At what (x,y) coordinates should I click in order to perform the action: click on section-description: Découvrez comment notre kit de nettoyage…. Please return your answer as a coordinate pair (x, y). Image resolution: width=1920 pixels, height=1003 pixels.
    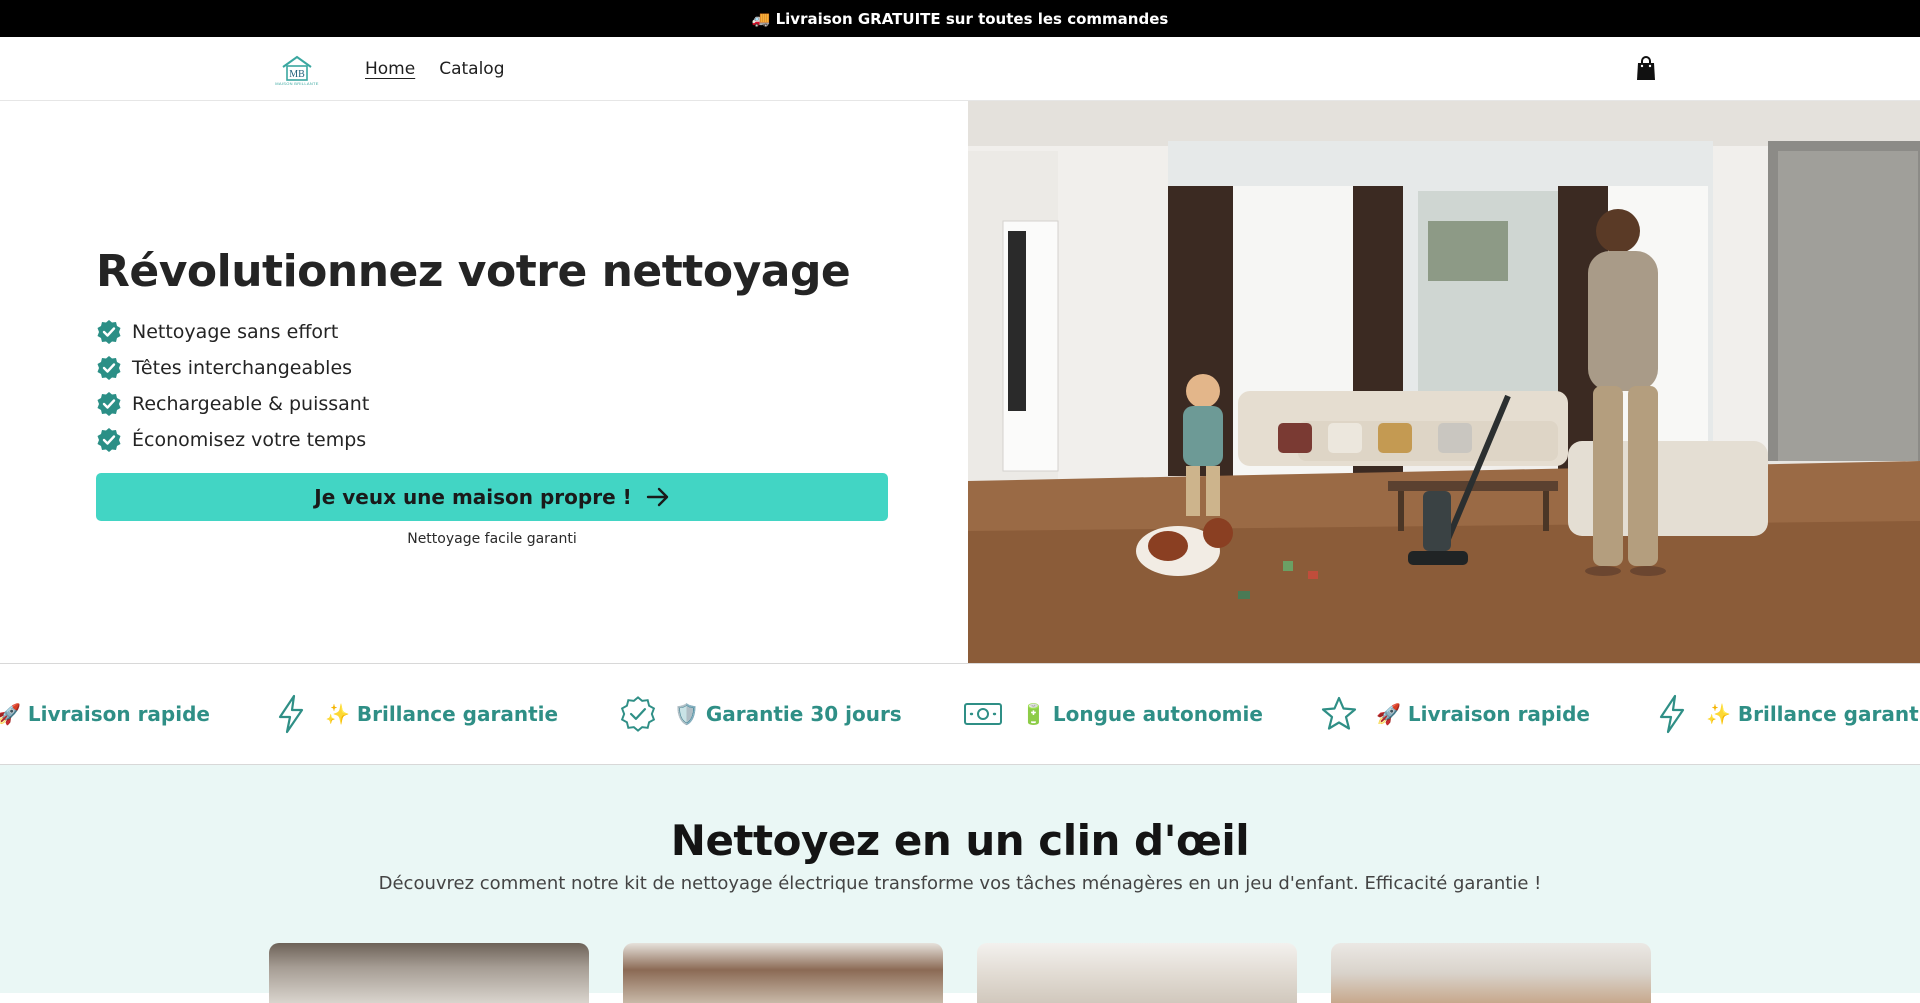
    Looking at the image, I should click on (960, 883).